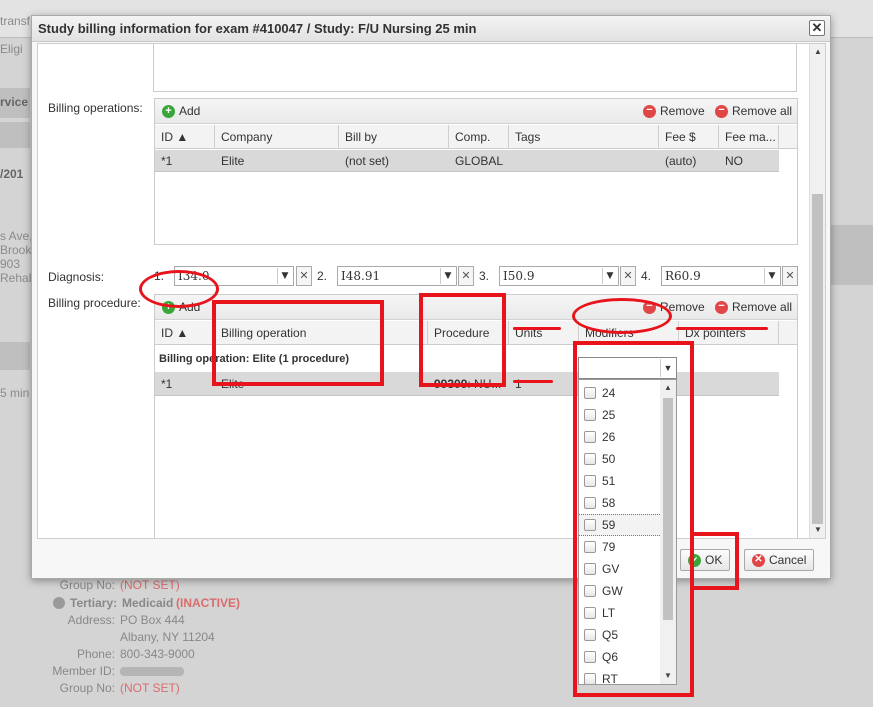  I want to click on dialog-scrollbar: ▲ ▼, so click(817, 291).